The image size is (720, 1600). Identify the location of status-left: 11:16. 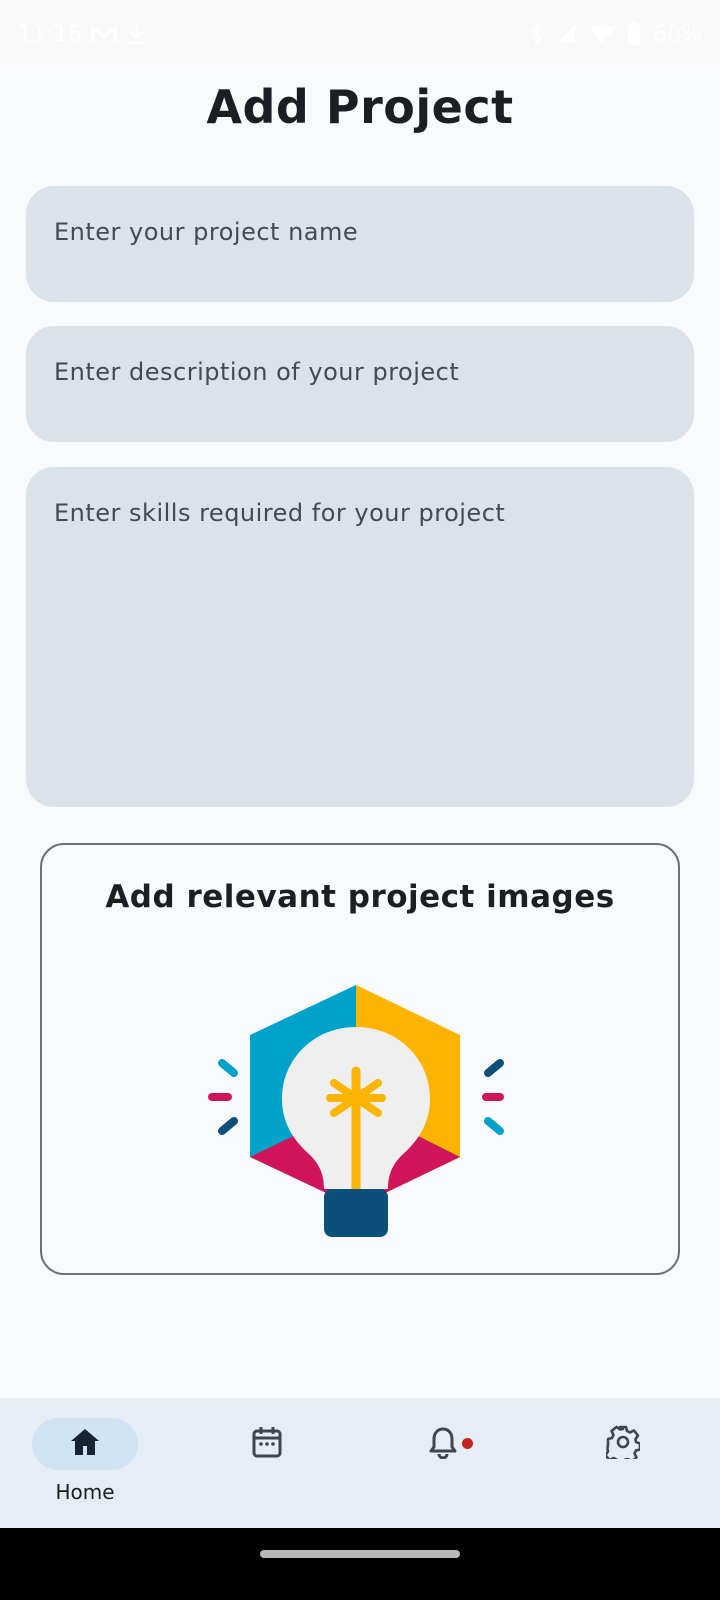
(82, 34).